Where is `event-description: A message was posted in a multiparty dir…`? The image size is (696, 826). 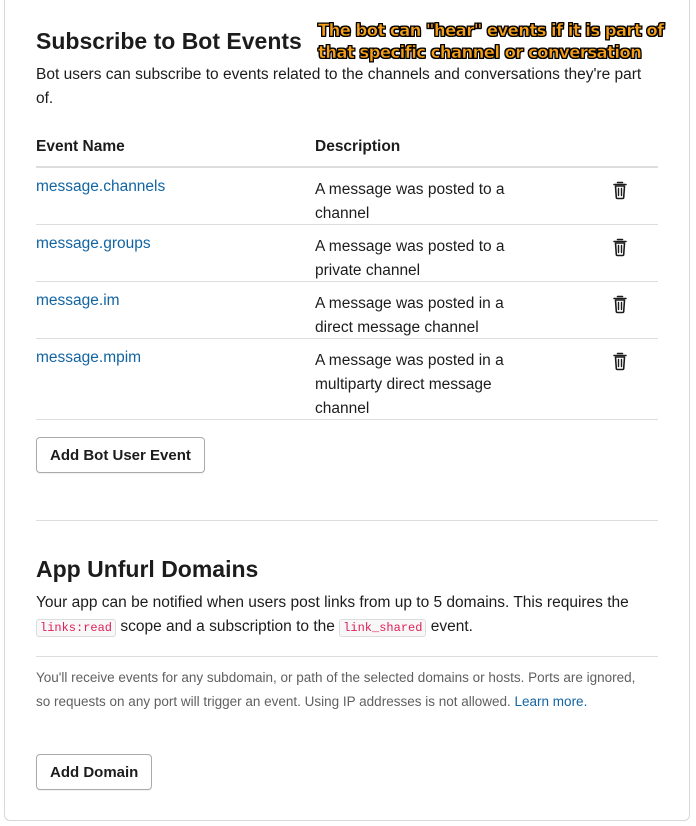 event-description: A message was posted in a multiparty dir… is located at coordinates (409, 384).